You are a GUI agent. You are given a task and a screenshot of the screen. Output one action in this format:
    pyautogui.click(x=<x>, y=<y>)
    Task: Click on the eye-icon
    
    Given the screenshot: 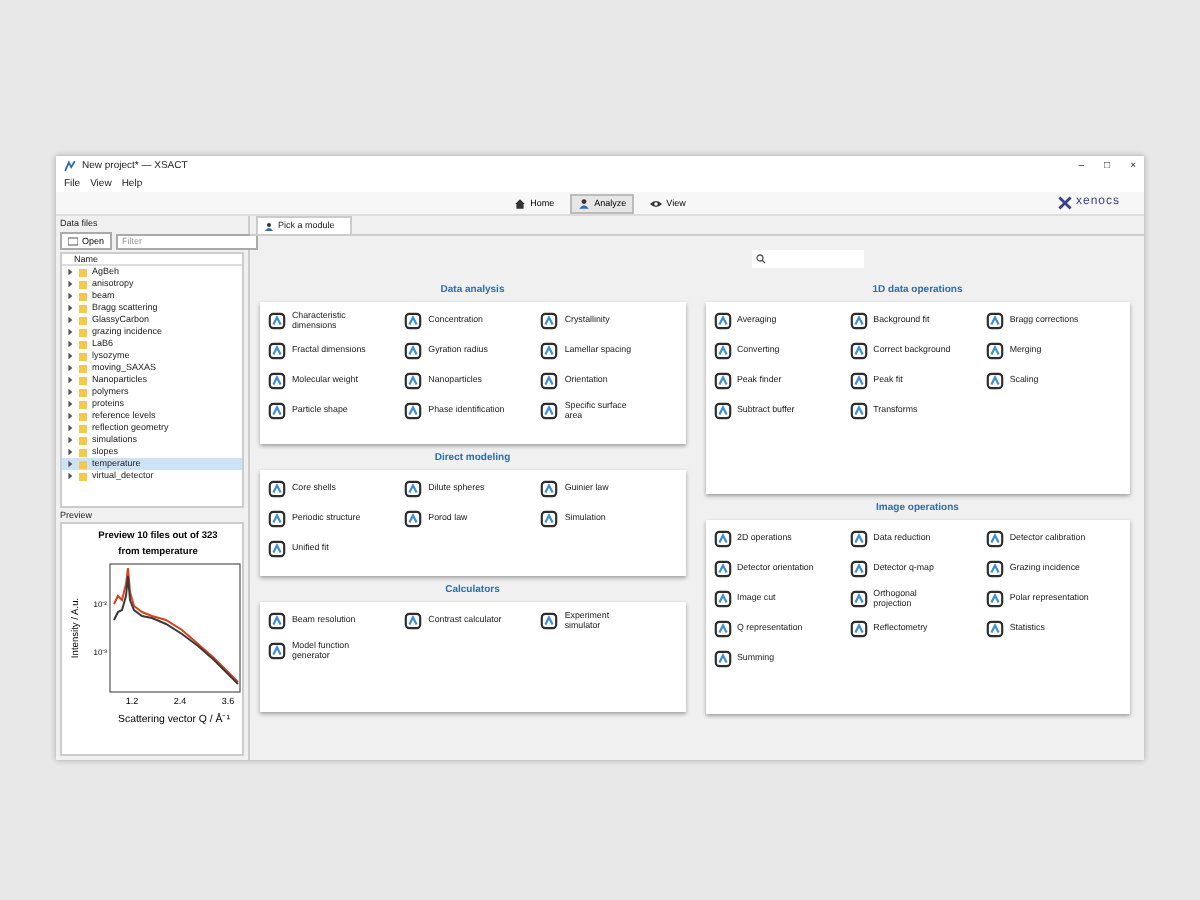 What is the action you would take?
    pyautogui.click(x=656, y=203)
    